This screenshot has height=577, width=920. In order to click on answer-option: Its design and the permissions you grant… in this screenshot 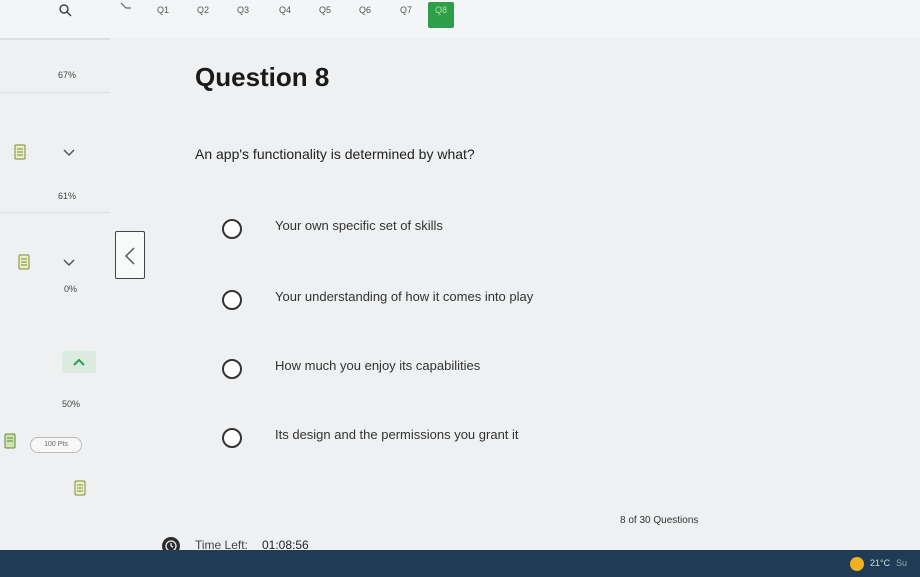, I will do `click(422, 437)`.